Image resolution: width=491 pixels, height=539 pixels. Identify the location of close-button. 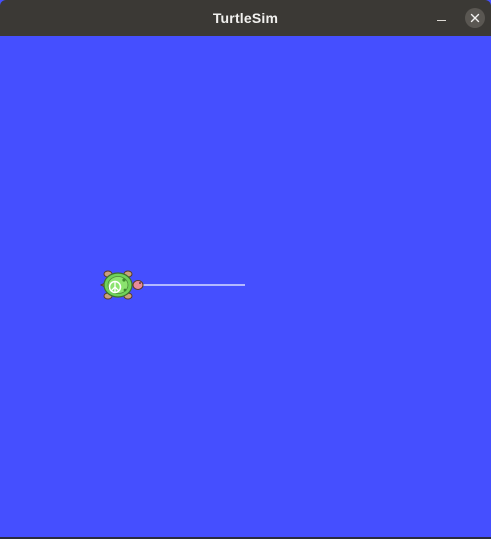
(475, 18).